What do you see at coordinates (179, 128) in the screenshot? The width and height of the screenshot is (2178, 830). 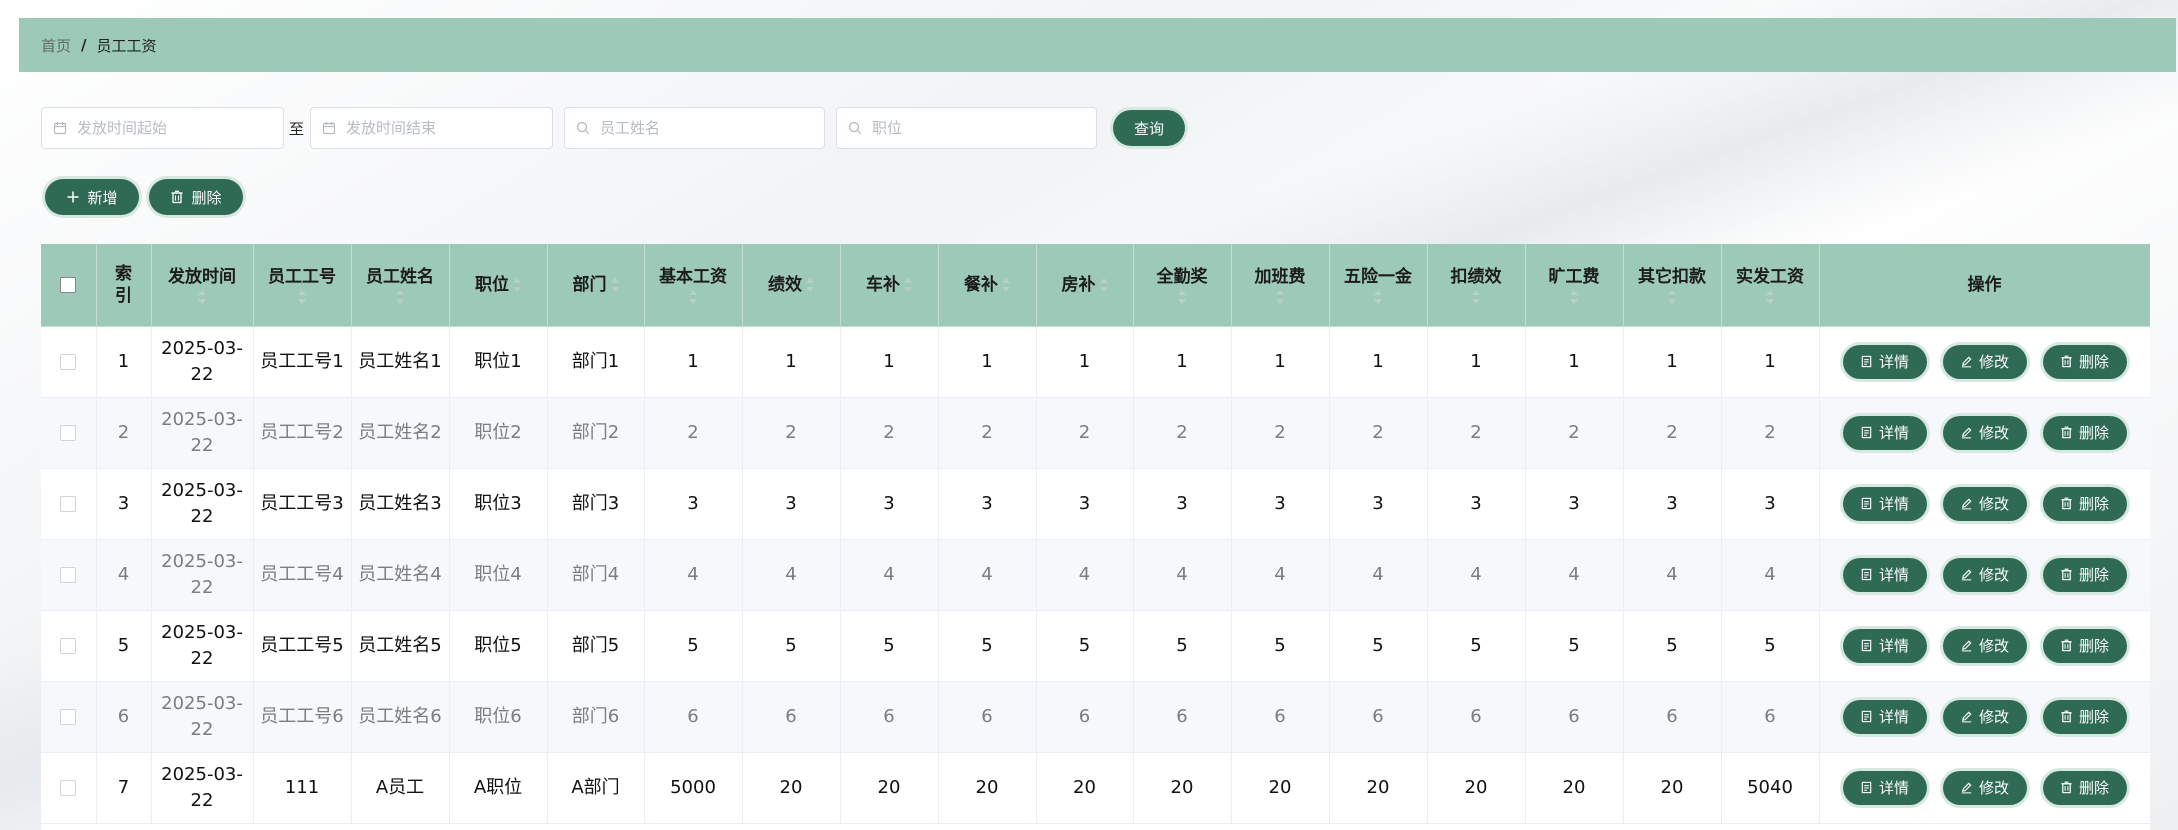 I see `start-date-input` at bounding box center [179, 128].